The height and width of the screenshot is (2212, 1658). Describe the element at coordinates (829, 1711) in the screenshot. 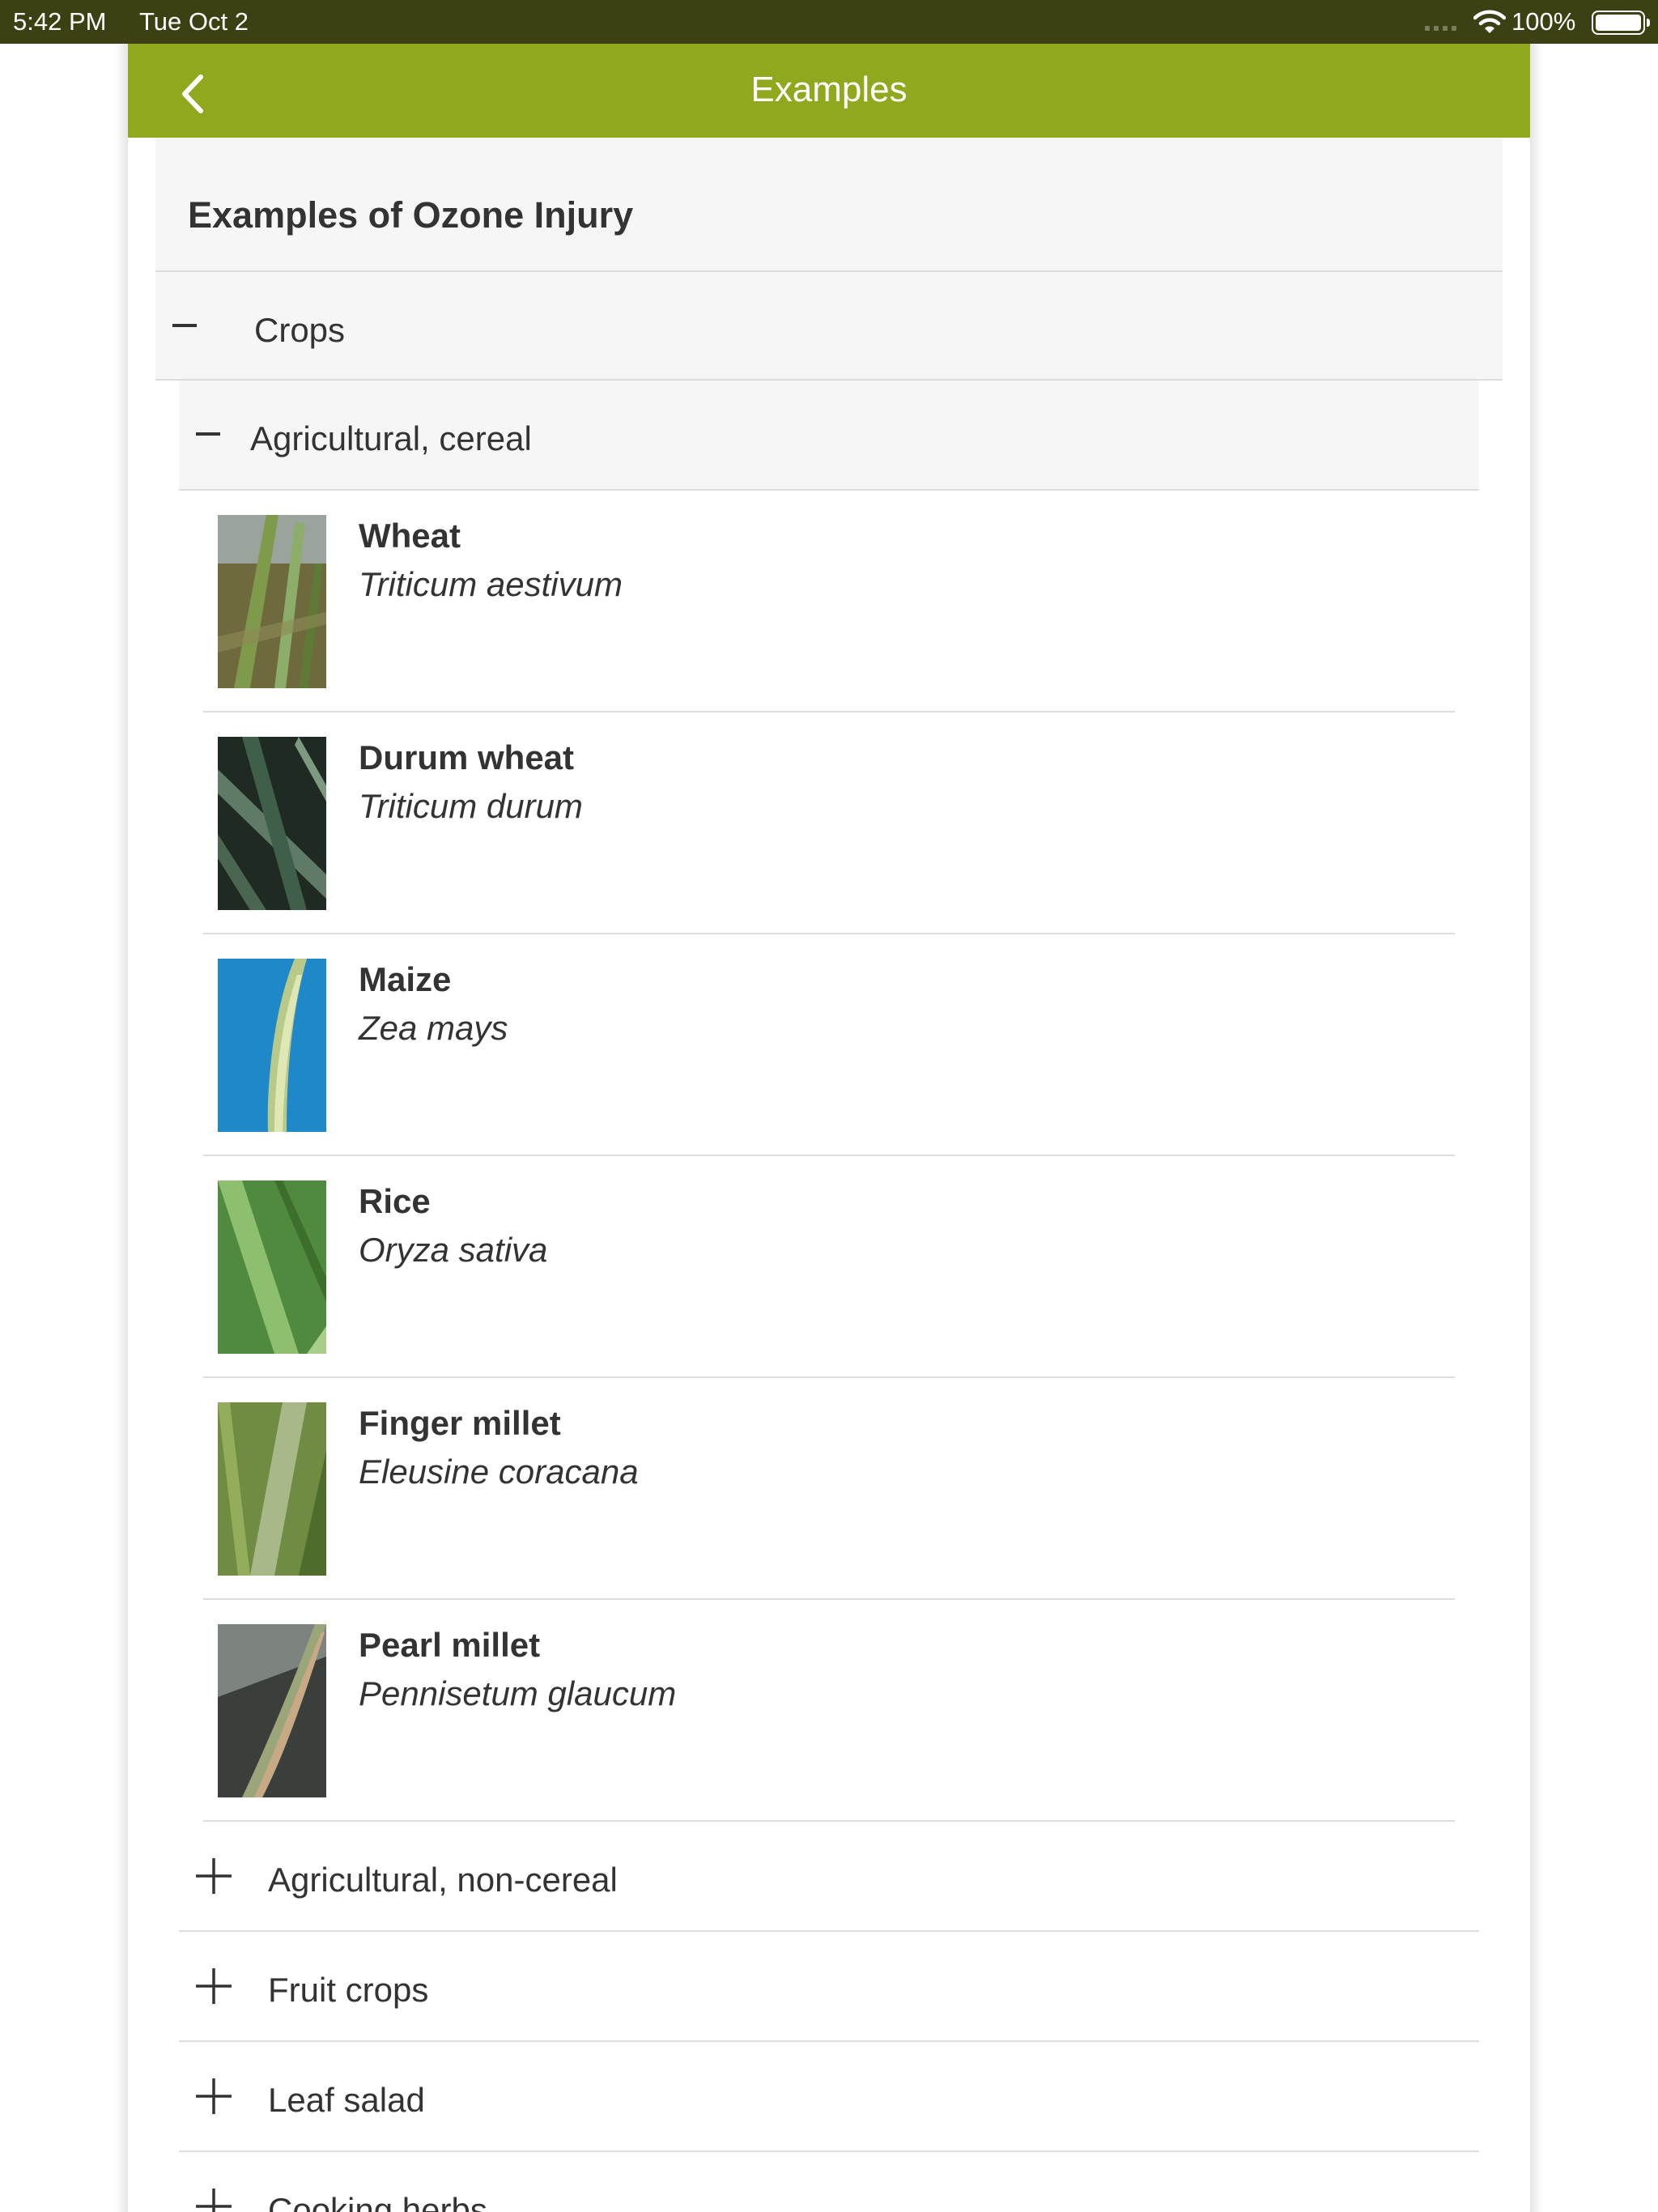

I see `list-item-pearl-millet: Pearl millet Pennisetum glaucum` at that location.